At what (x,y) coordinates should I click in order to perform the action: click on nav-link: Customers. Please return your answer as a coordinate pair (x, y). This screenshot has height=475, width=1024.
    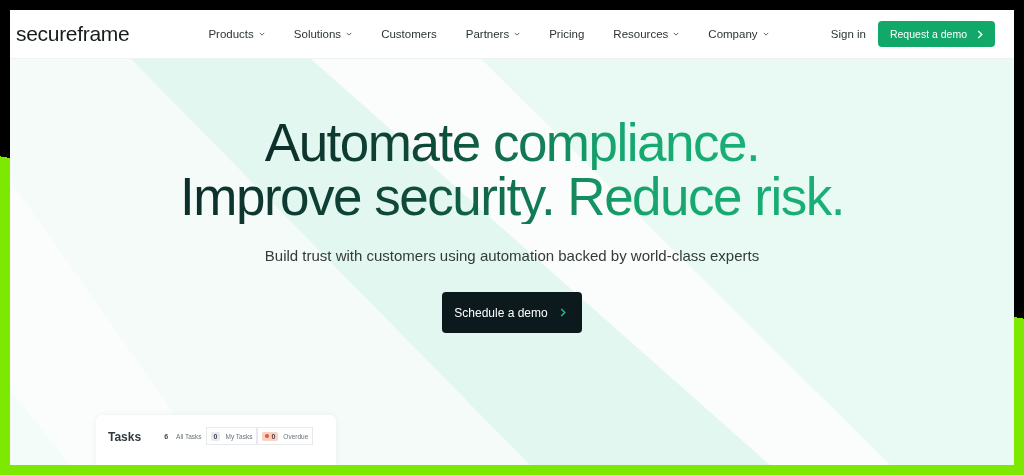
    Looking at the image, I should click on (409, 34).